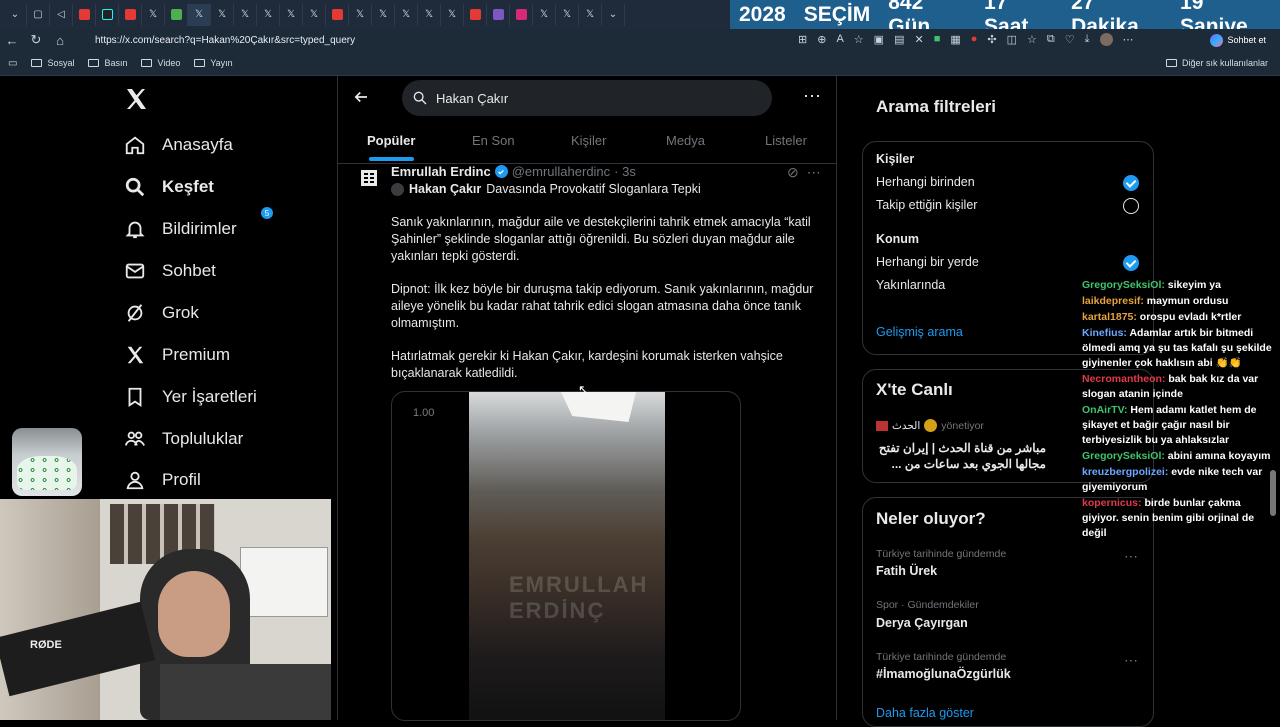 This screenshot has height=727, width=1280. Describe the element at coordinates (906, 571) in the screenshot. I see `trend-1-title: Fatih Ürek` at that location.